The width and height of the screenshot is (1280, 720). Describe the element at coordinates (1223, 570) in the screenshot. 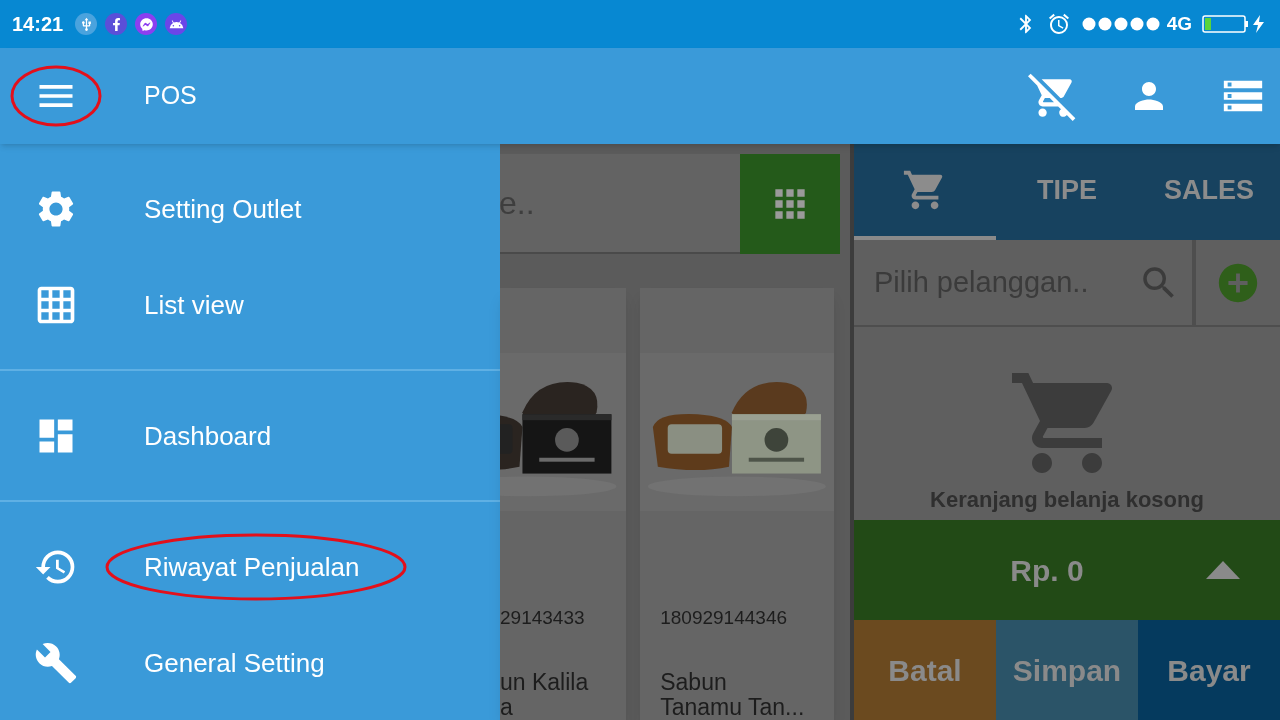

I see `triangle-up-icon` at that location.